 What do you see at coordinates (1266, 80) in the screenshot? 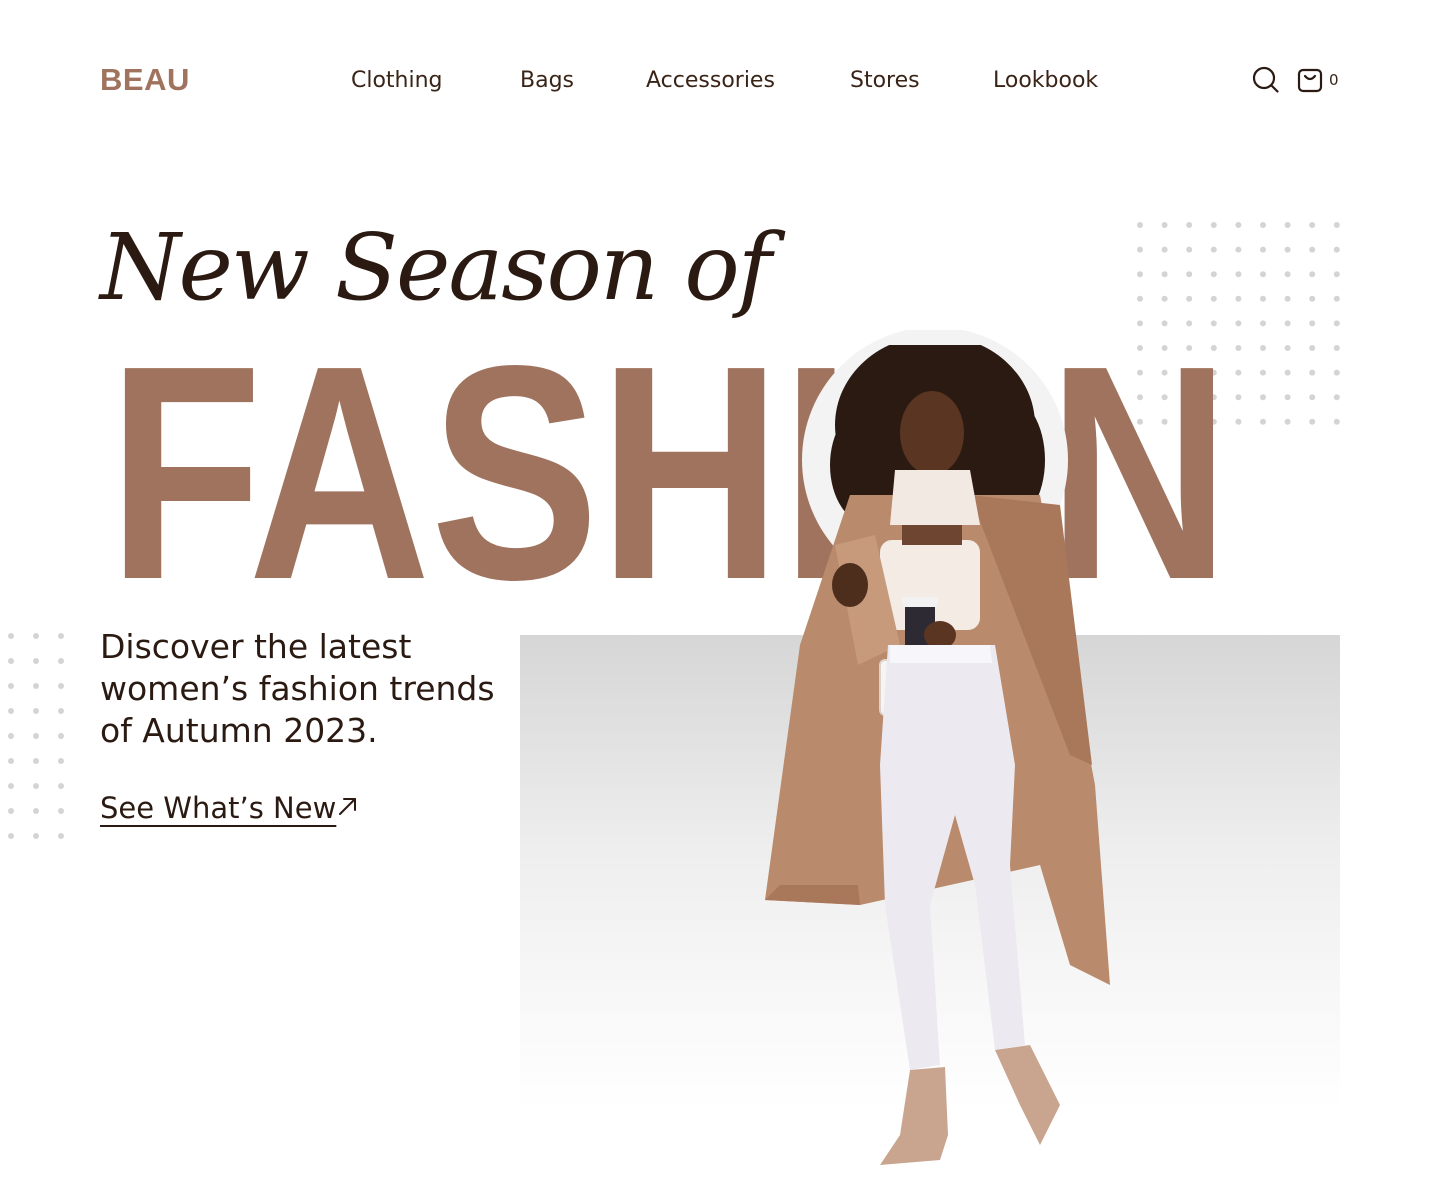
I see `search-icon` at bounding box center [1266, 80].